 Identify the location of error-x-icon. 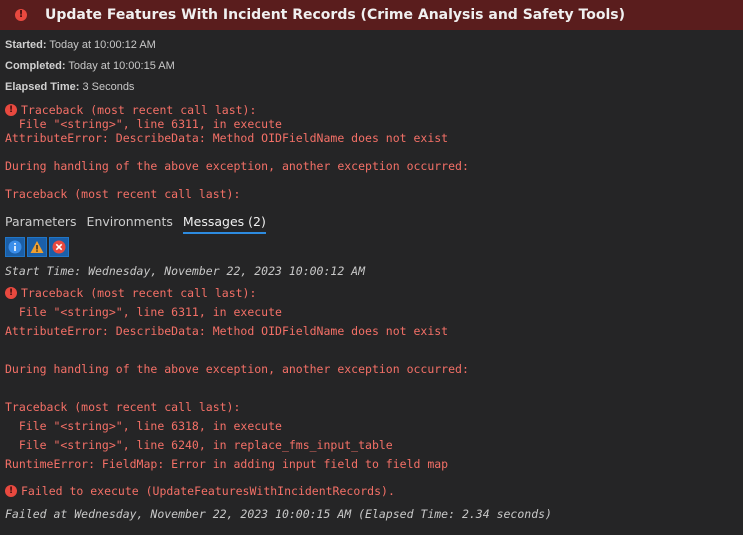
(59, 247).